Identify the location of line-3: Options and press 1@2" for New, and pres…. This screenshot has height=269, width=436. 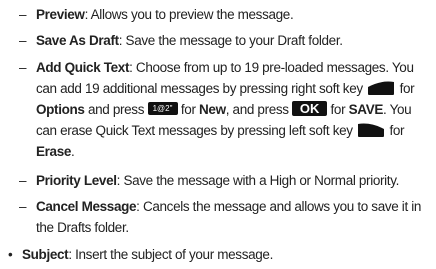
(232, 109).